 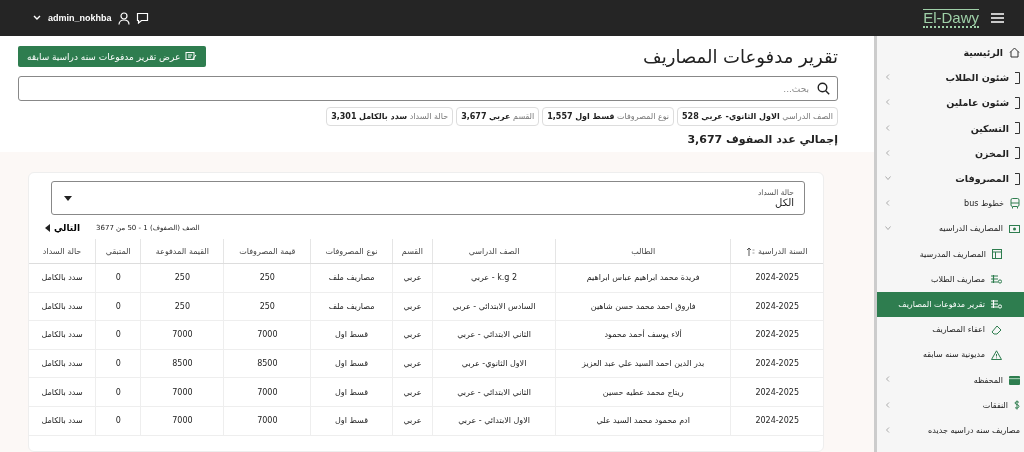 What do you see at coordinates (643, 392) in the screenshot?
I see `table-cell: ريتاج محمد عطيه حسين` at bounding box center [643, 392].